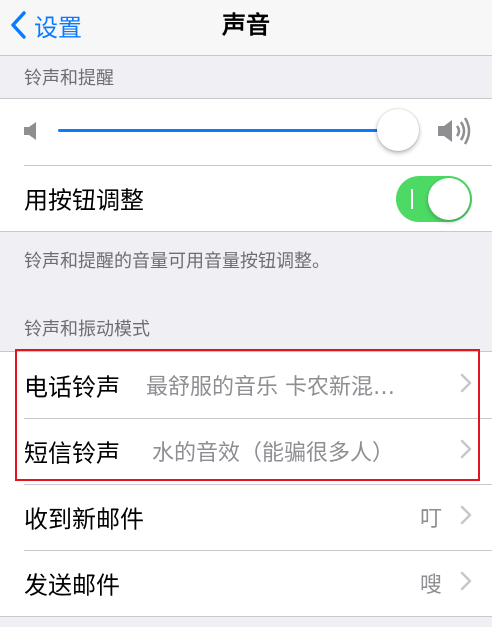  I want to click on speaker-high-icon, so click(455, 133).